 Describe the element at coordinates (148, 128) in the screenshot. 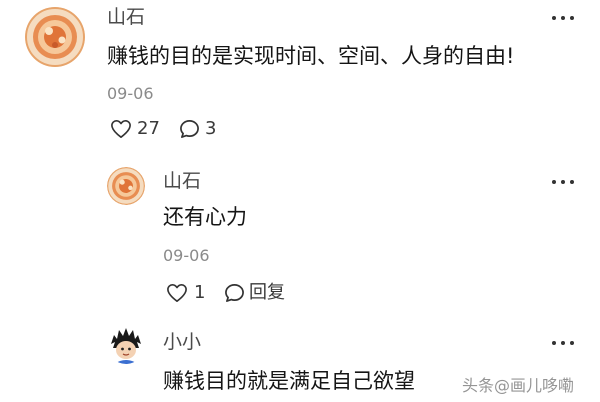

I see `like-count: 27` at that location.